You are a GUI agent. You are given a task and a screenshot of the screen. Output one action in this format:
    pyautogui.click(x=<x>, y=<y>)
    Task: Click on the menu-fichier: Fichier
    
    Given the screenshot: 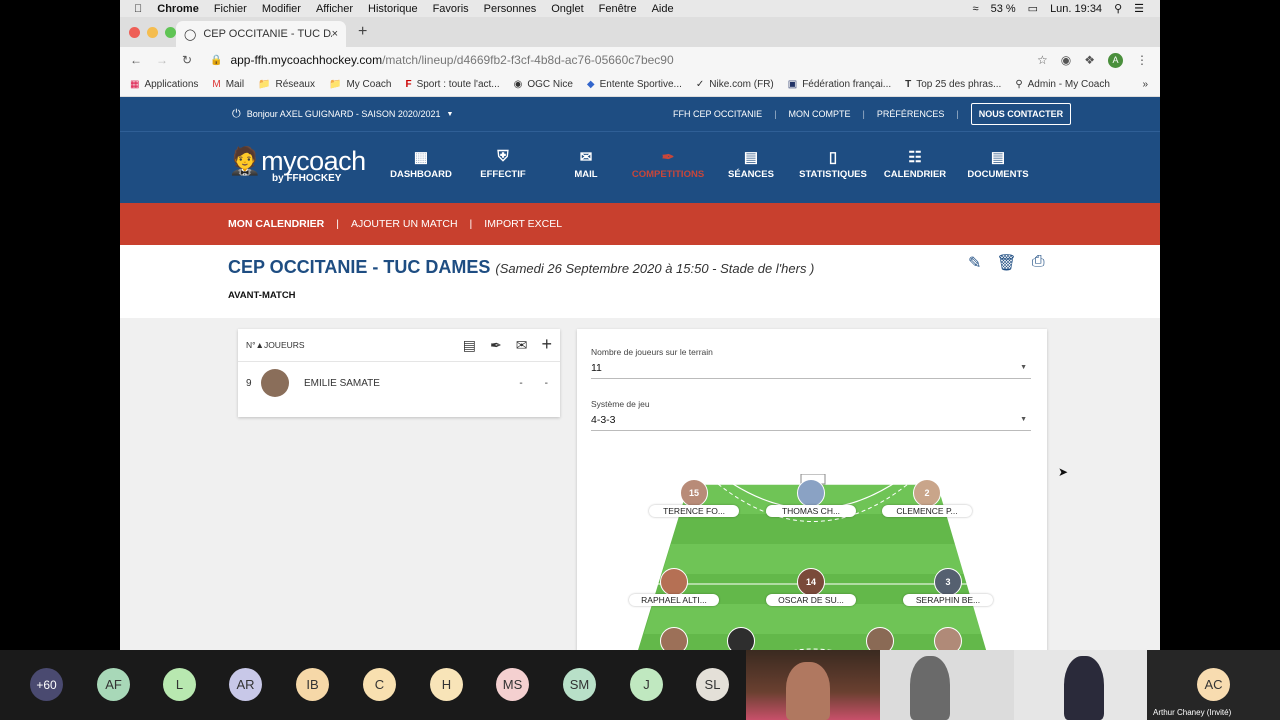 What is the action you would take?
    pyautogui.click(x=230, y=9)
    